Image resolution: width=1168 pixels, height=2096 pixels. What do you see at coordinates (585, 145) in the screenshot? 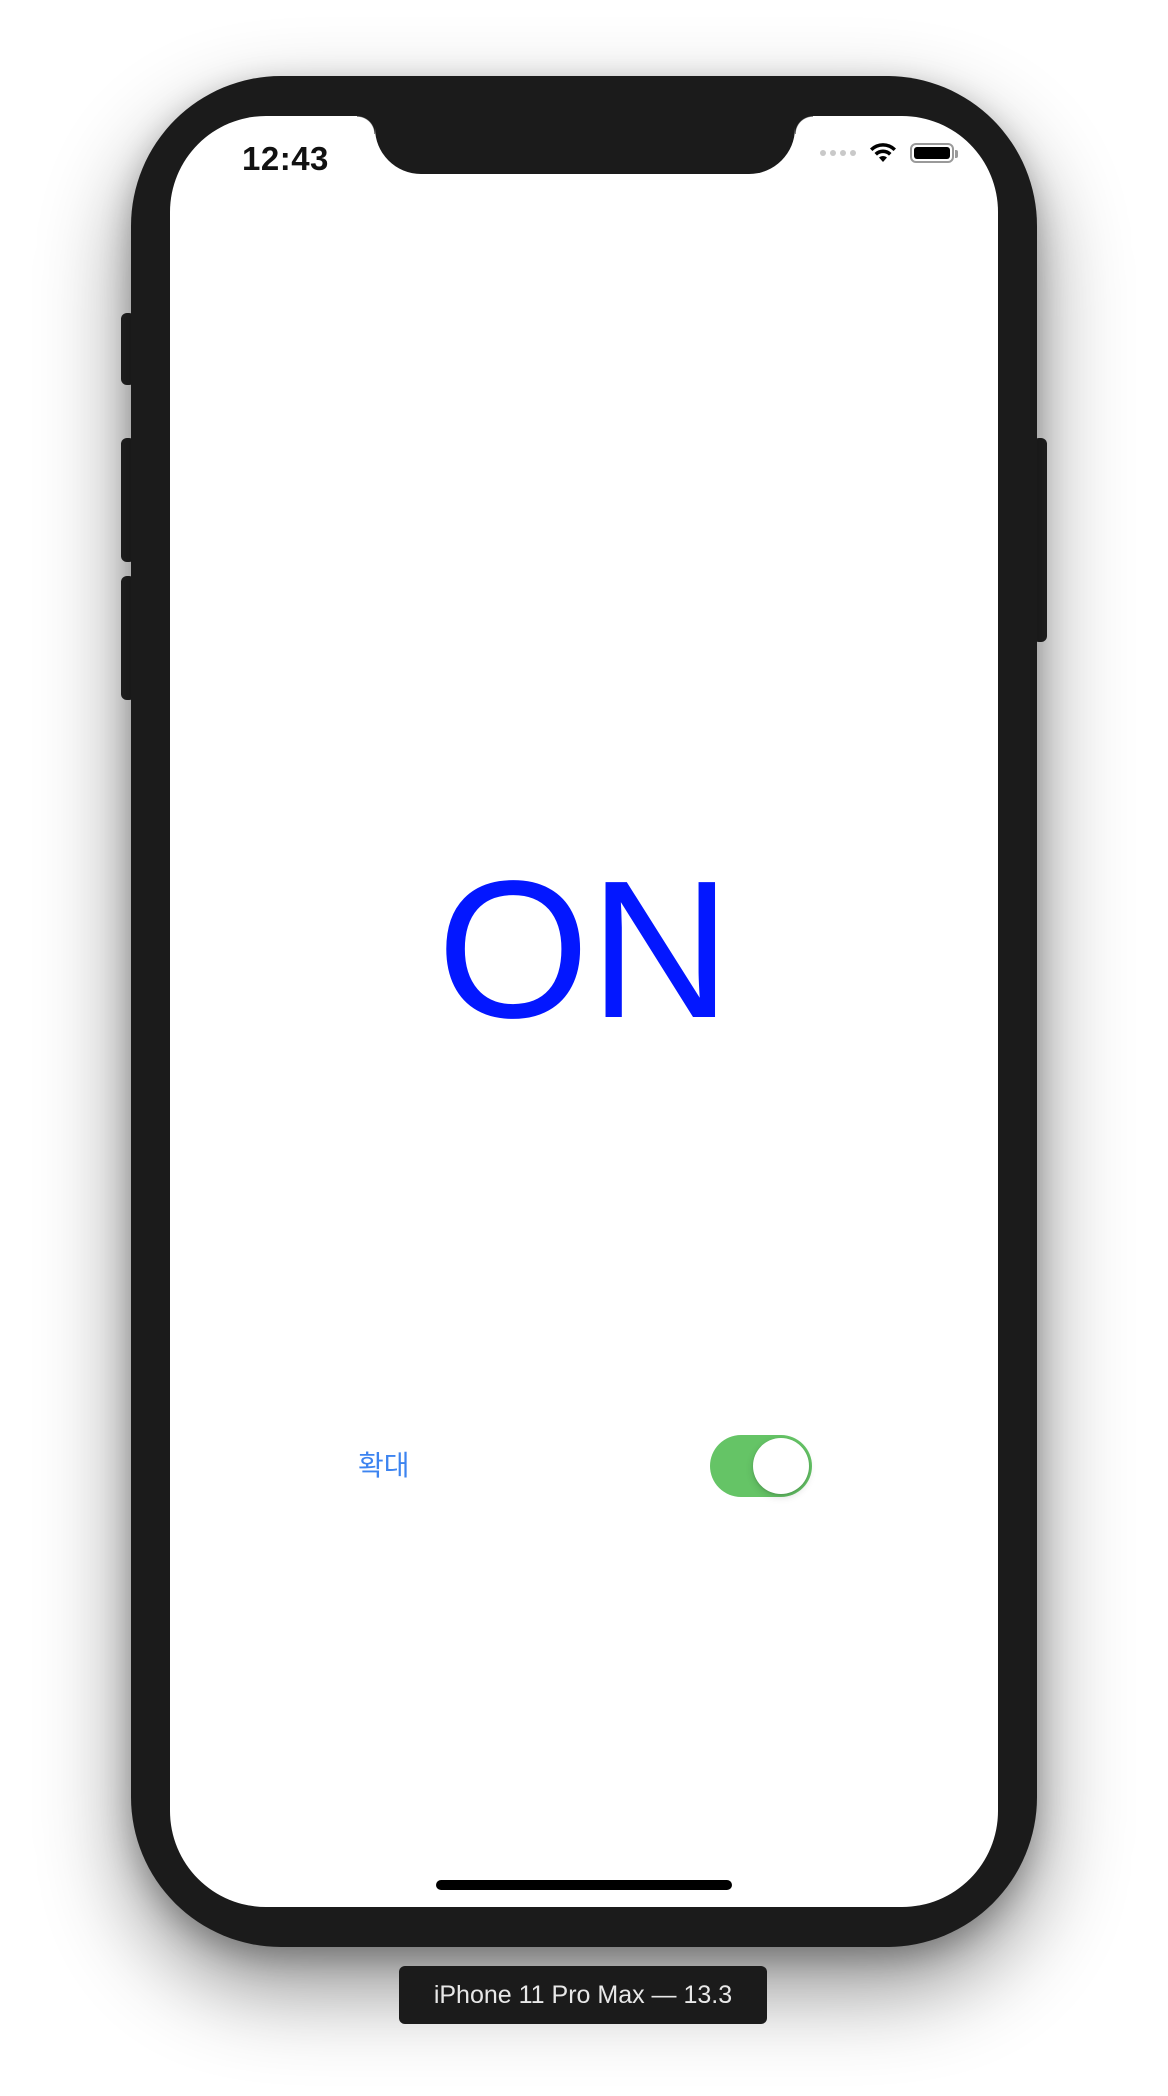
I see `notch` at bounding box center [585, 145].